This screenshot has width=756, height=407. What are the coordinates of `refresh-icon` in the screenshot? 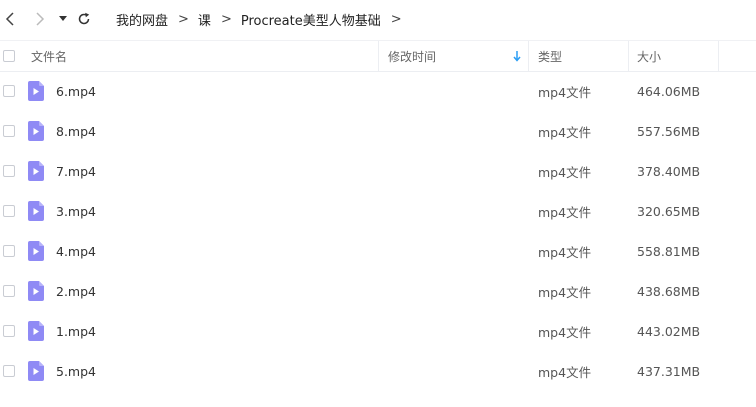 It's located at (84, 18).